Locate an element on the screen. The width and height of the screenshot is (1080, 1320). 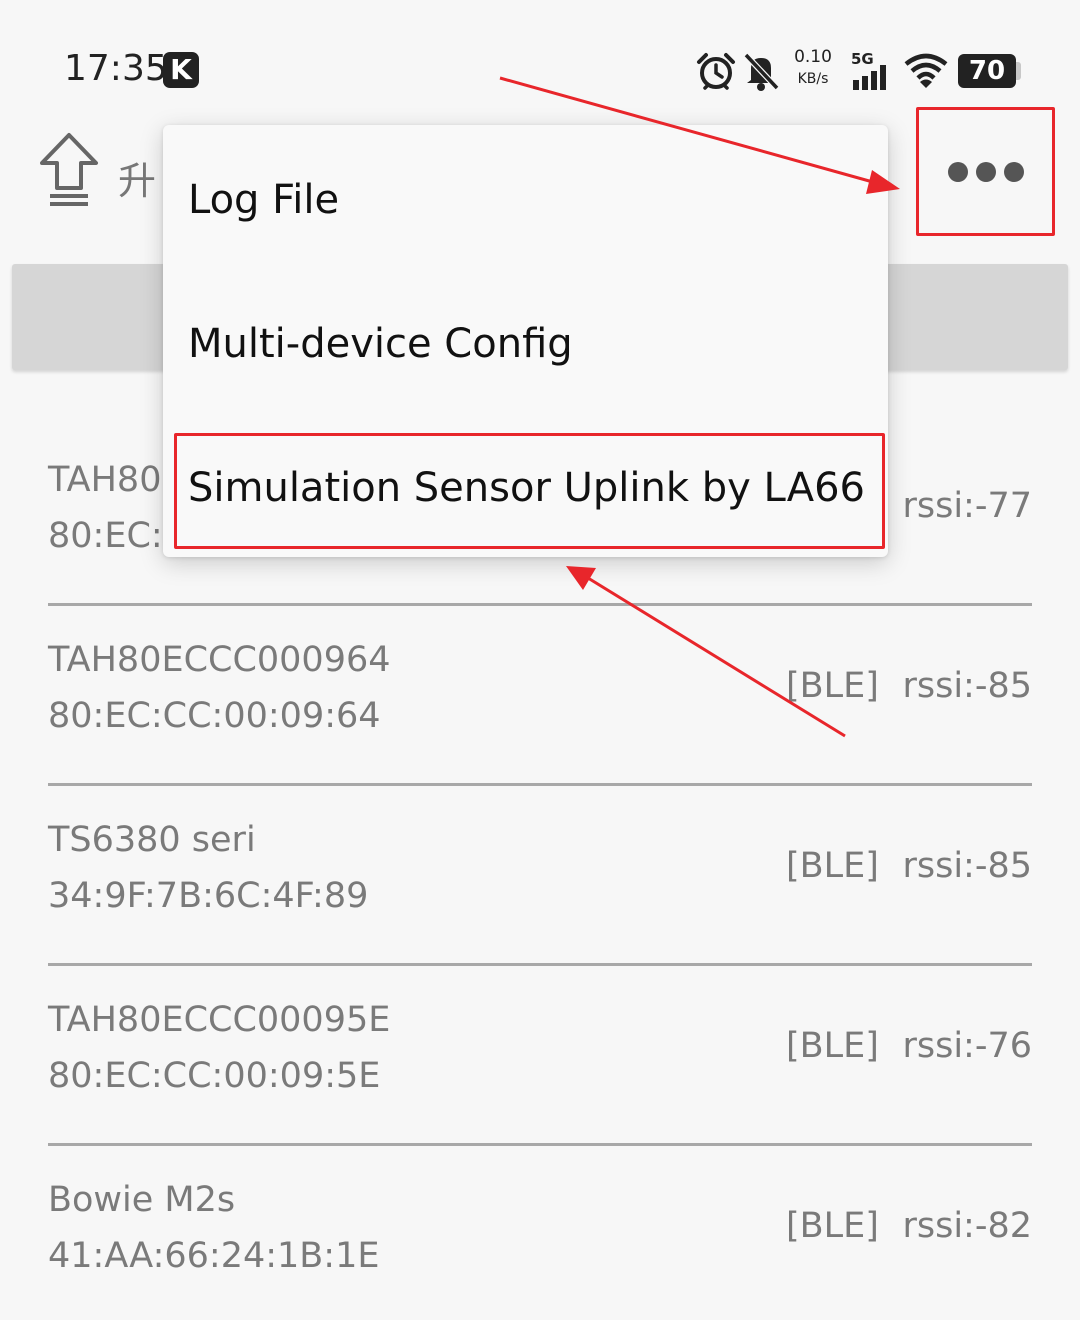
device-rssi: rssi:-77 is located at coordinates (967, 506).